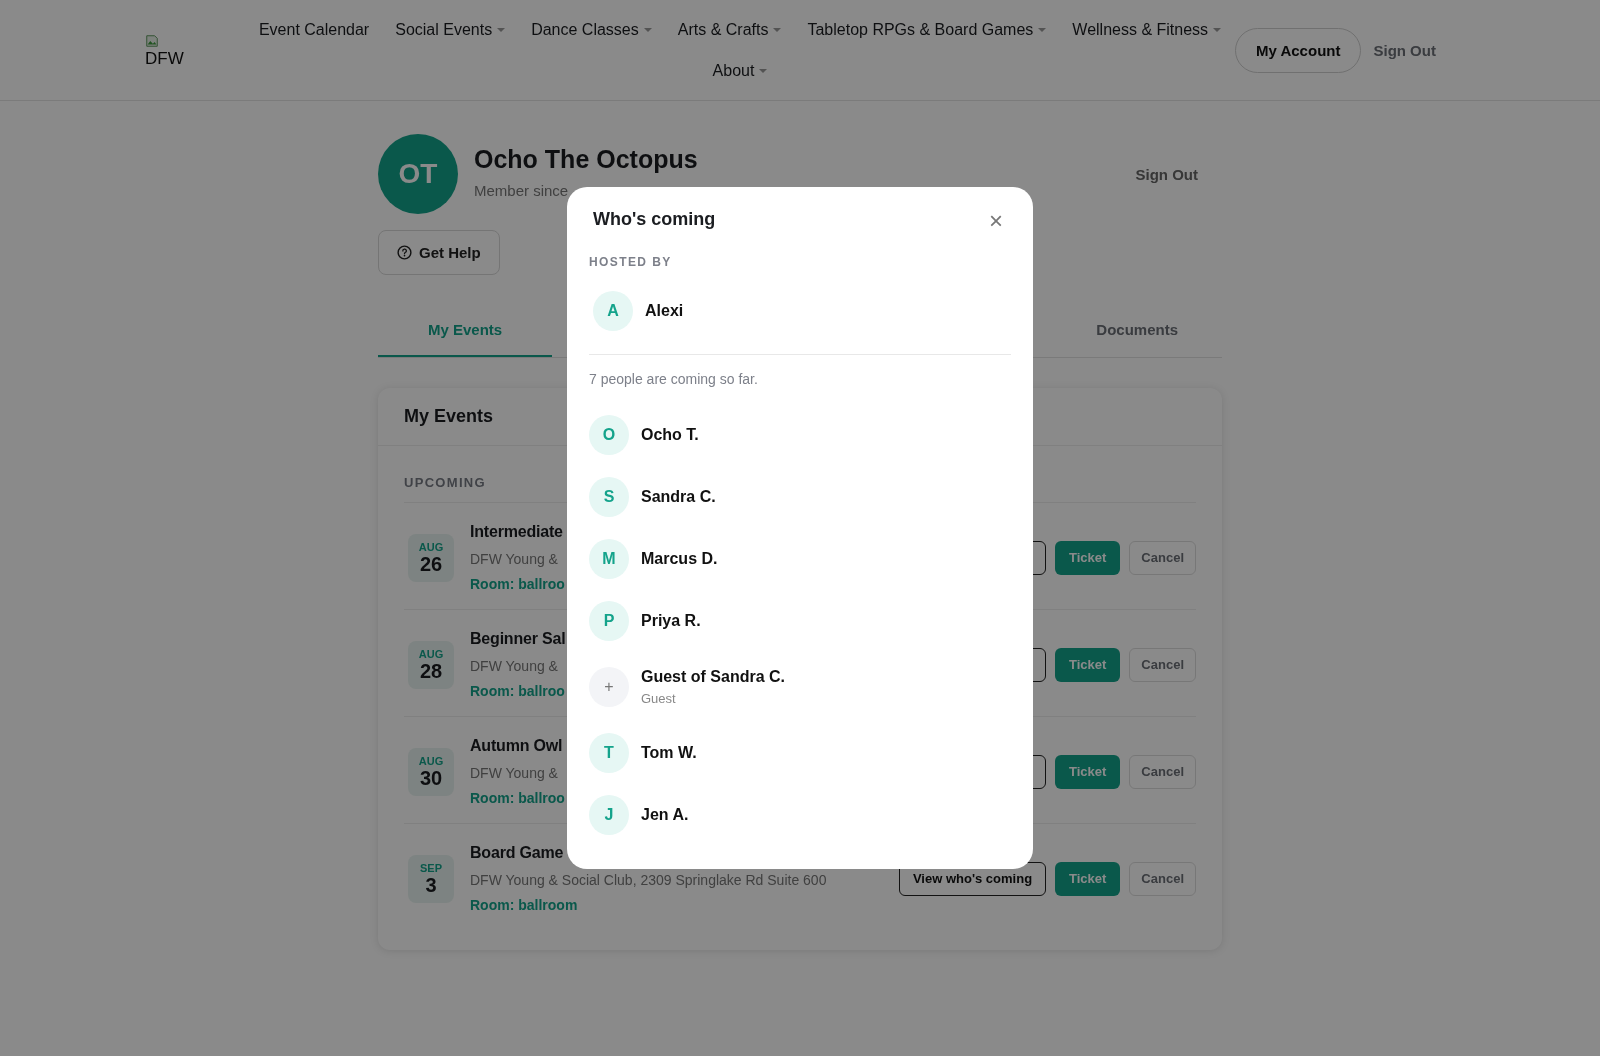 This screenshot has height=1056, width=1600. Describe the element at coordinates (1298, 50) in the screenshot. I see `account-button: My Account` at that location.